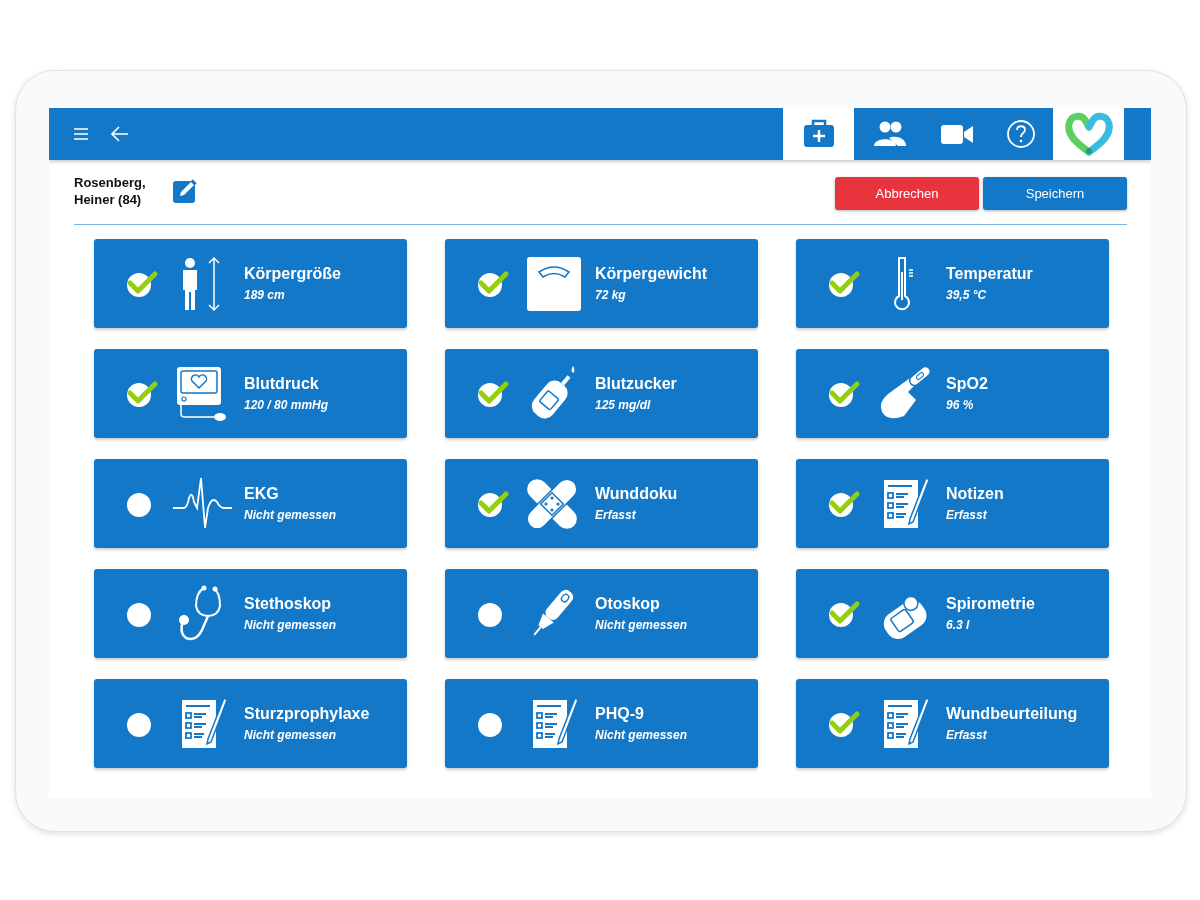 This screenshot has height=900, width=1200. I want to click on menu-icon, so click(81, 134).